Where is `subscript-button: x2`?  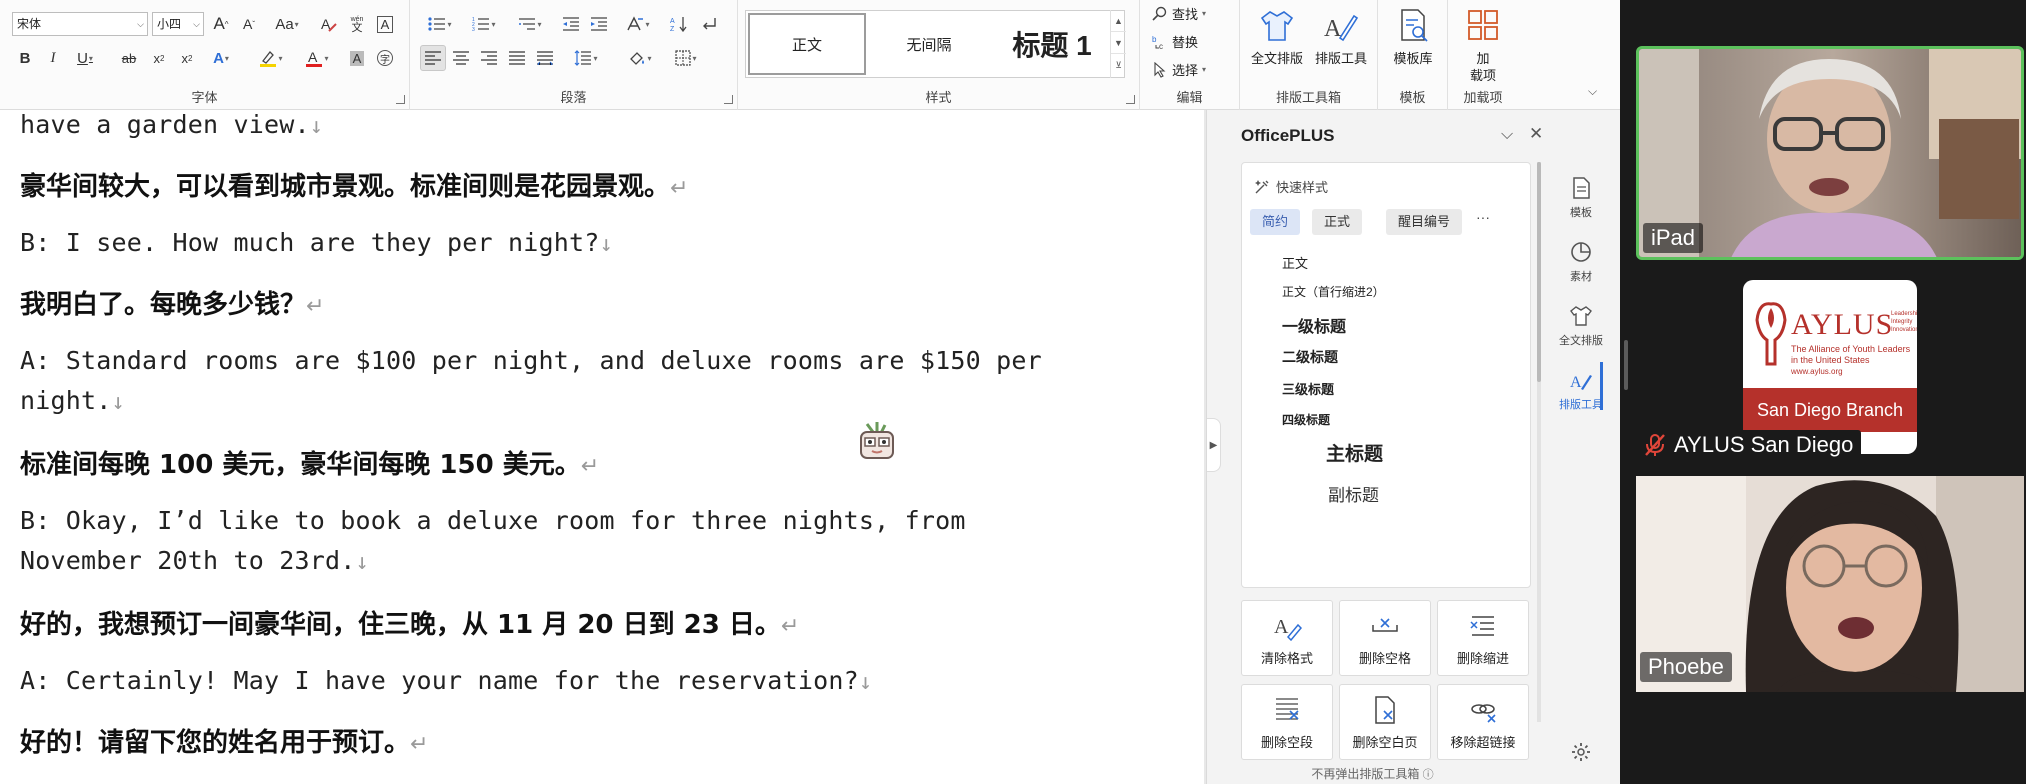 subscript-button: x2 is located at coordinates (159, 58).